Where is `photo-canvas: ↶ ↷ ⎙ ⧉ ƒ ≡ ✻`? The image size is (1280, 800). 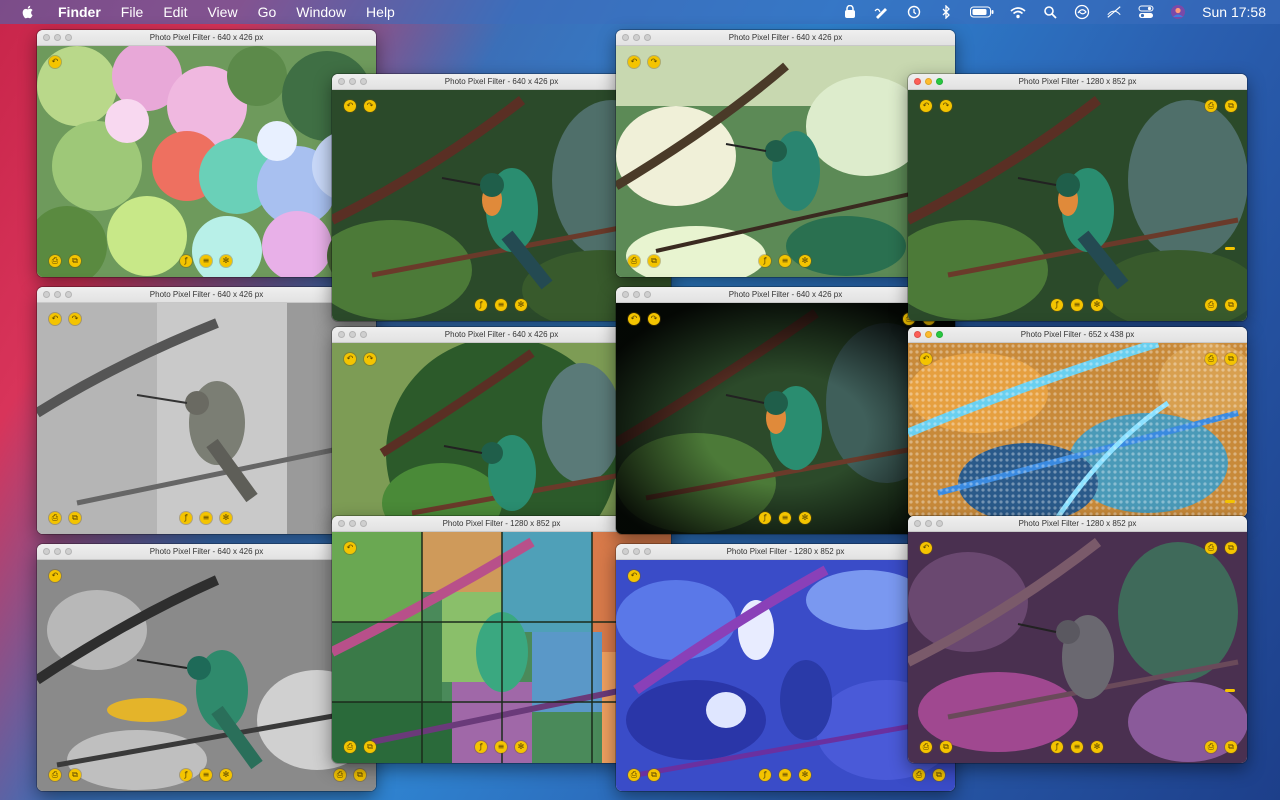
photo-canvas: ↶ ↷ ⎙ ⧉ ƒ ≡ ✻ is located at coordinates (785, 161).